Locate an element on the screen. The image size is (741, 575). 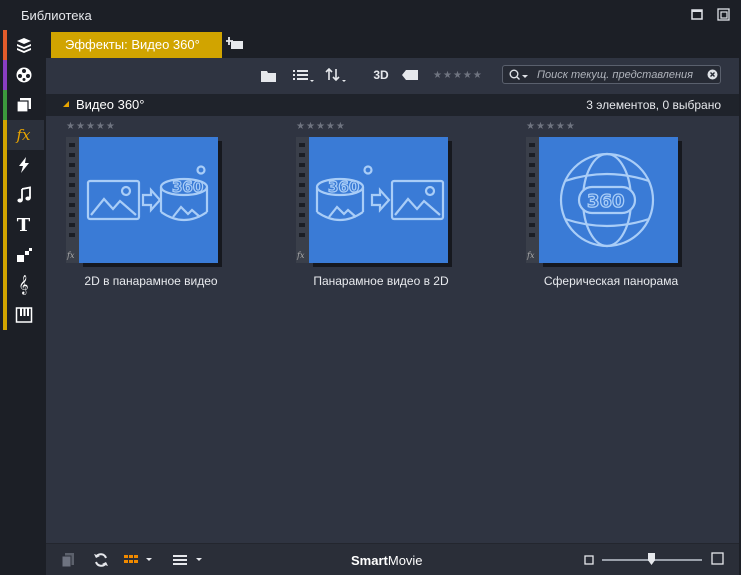
360-to-2d-art-icon: 360 is located at coordinates (378, 200).